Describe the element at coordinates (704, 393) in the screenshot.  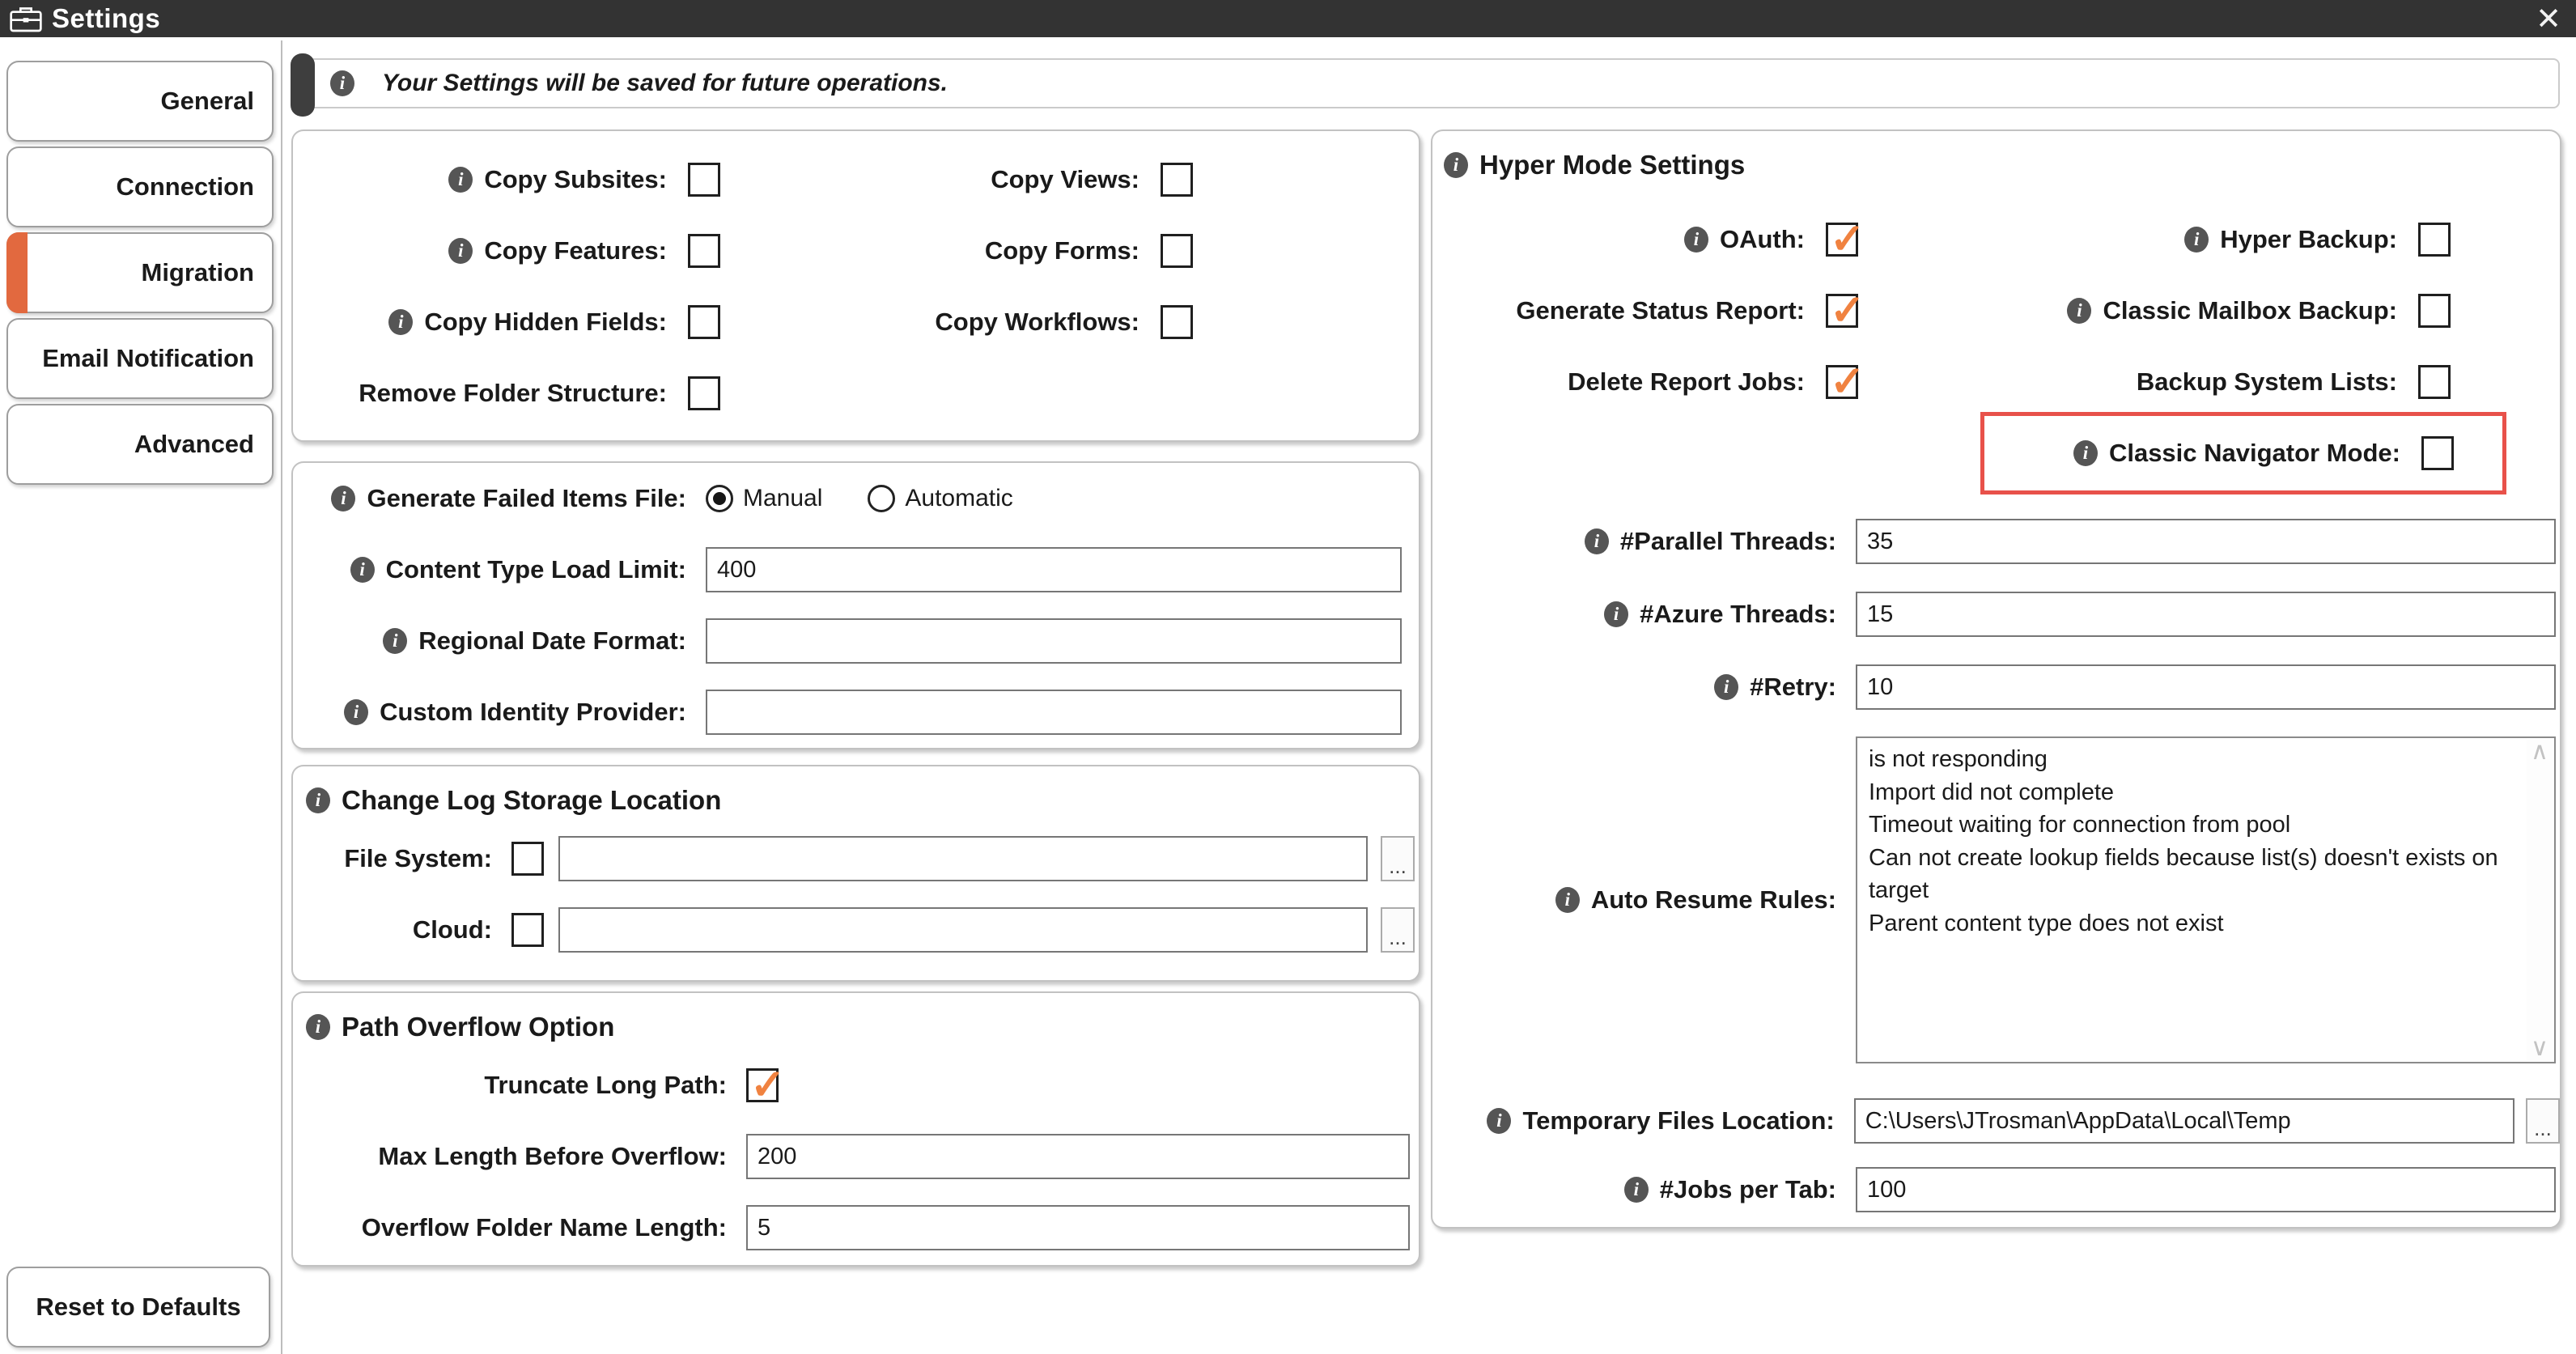
I see `remove-folder-structure-checkbox` at that location.